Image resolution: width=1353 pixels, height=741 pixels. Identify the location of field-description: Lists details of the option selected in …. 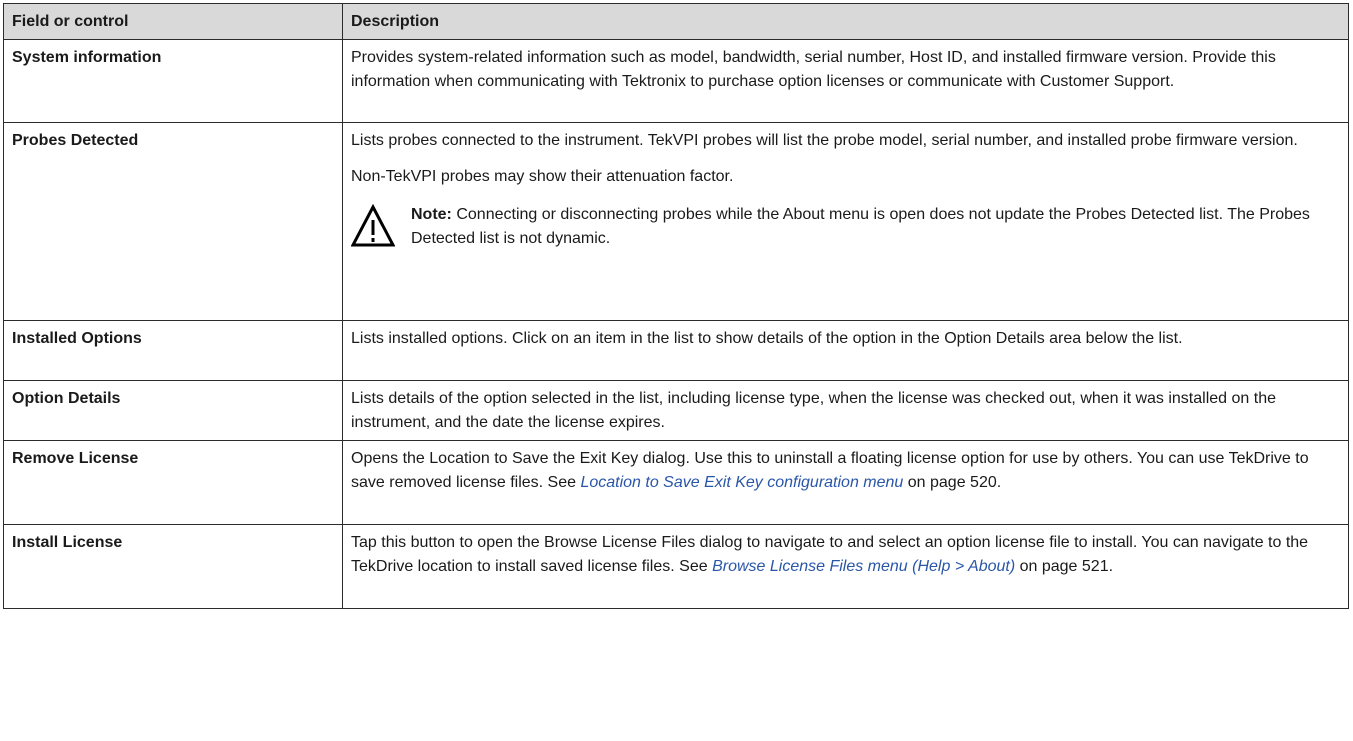
(845, 410).